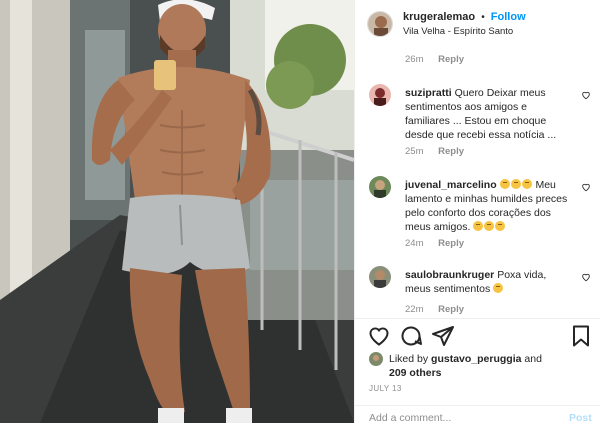 The image size is (600, 423). I want to click on caption-reply-button: Reply, so click(451, 59).